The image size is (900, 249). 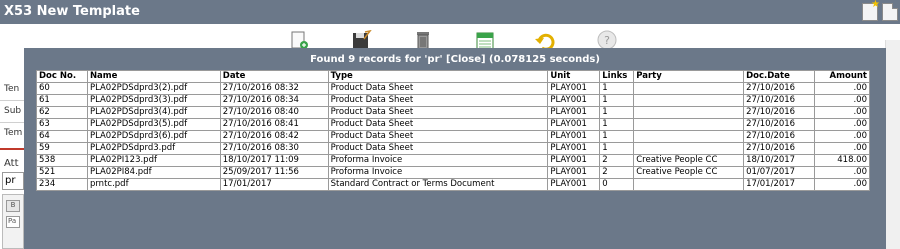 What do you see at coordinates (689, 76) in the screenshot?
I see `column-header-party: Party` at bounding box center [689, 76].